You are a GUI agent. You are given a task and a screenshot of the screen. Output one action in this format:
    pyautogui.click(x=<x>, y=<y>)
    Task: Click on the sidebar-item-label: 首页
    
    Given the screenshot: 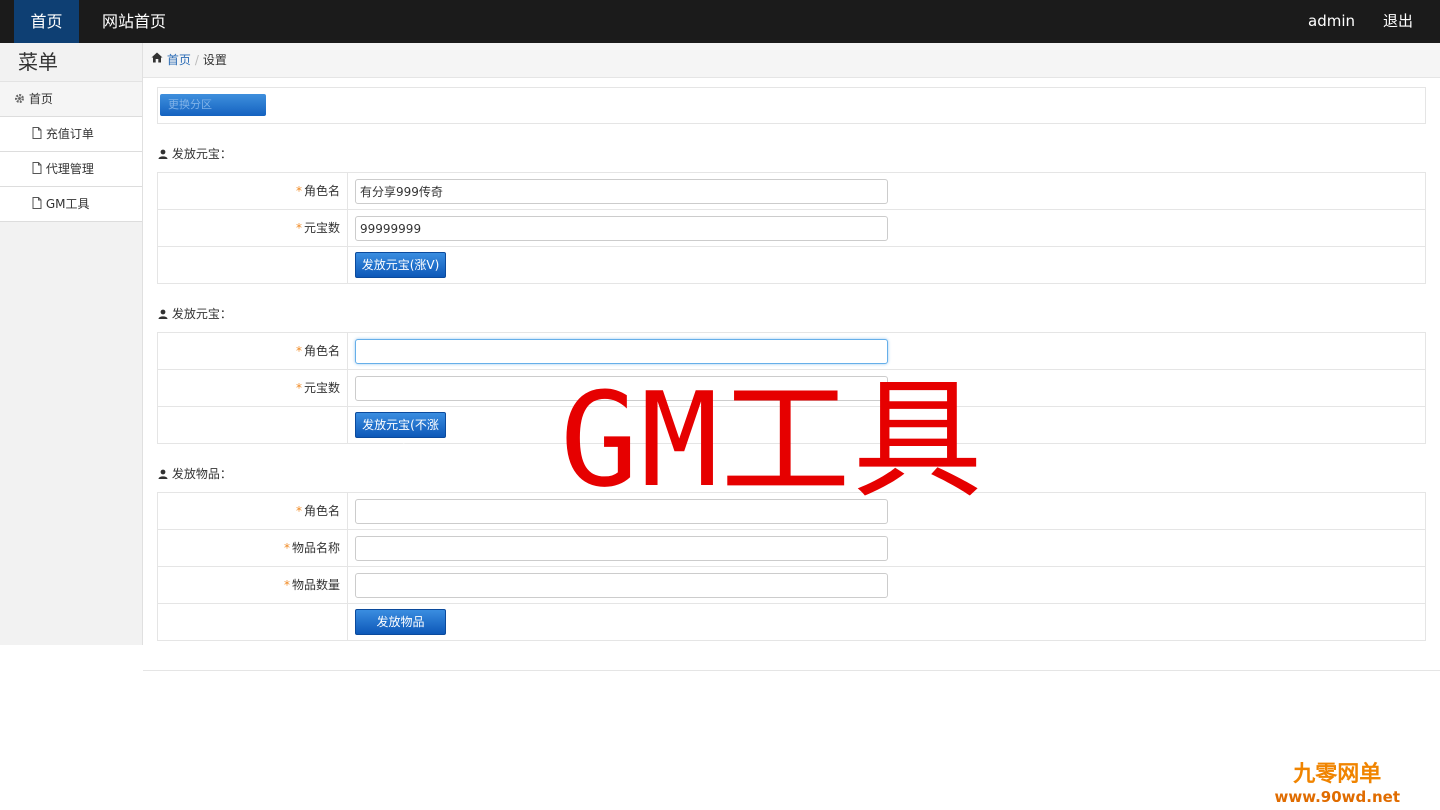 What is the action you would take?
    pyautogui.click(x=40, y=99)
    